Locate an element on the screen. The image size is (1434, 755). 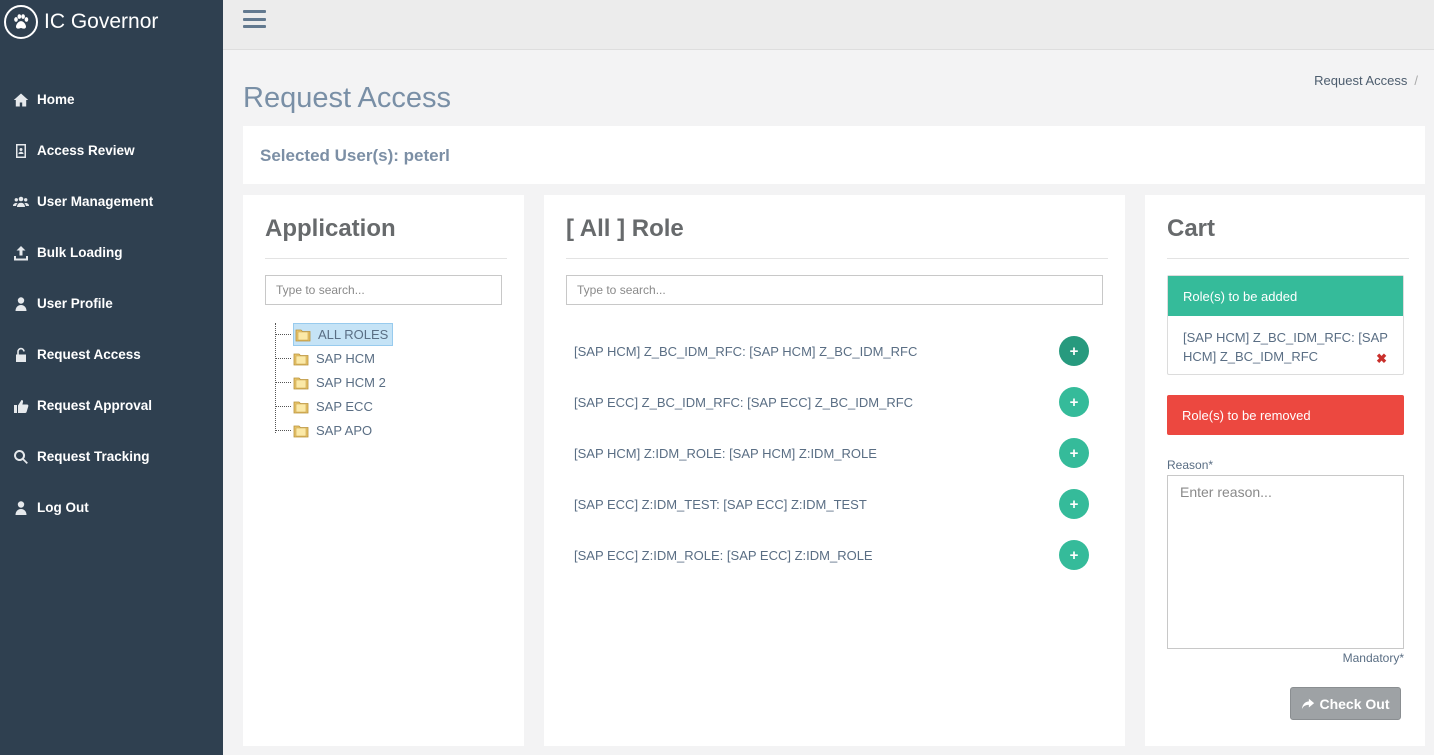
hamburger-menu-icon is located at coordinates (254, 20).